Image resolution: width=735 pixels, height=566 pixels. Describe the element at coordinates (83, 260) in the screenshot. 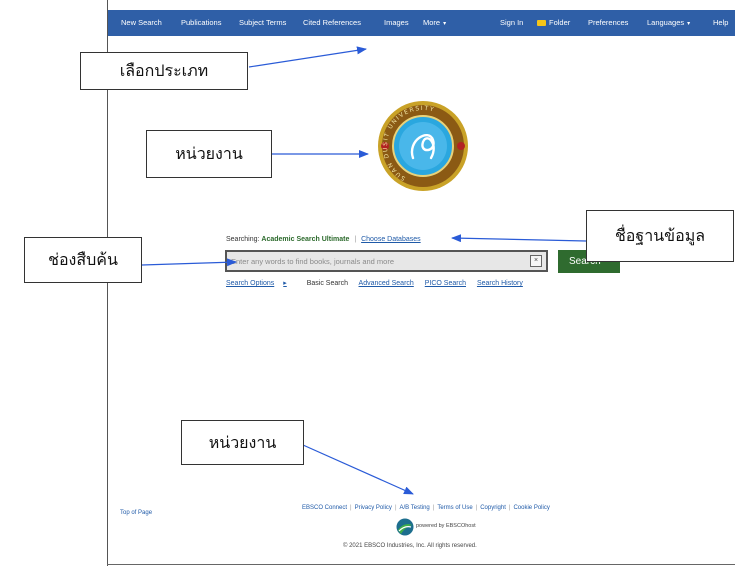

I see `callout-search-box: ช่องสืบค้น` at that location.